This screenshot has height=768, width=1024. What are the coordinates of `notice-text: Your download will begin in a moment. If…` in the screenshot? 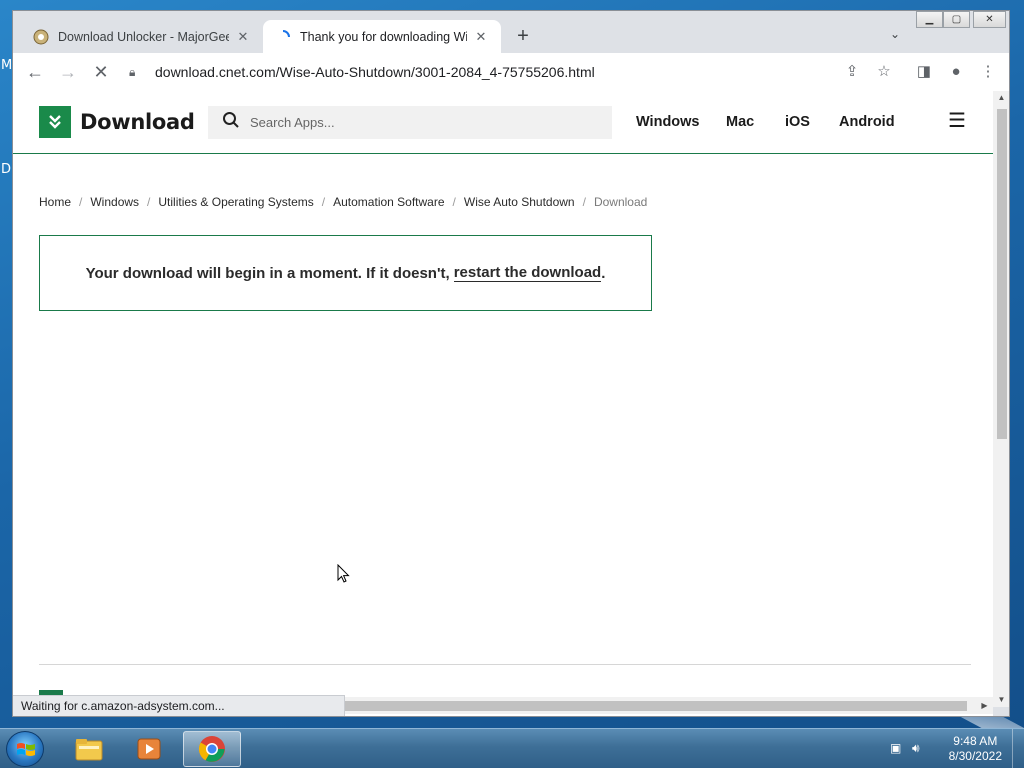 It's located at (267, 273).